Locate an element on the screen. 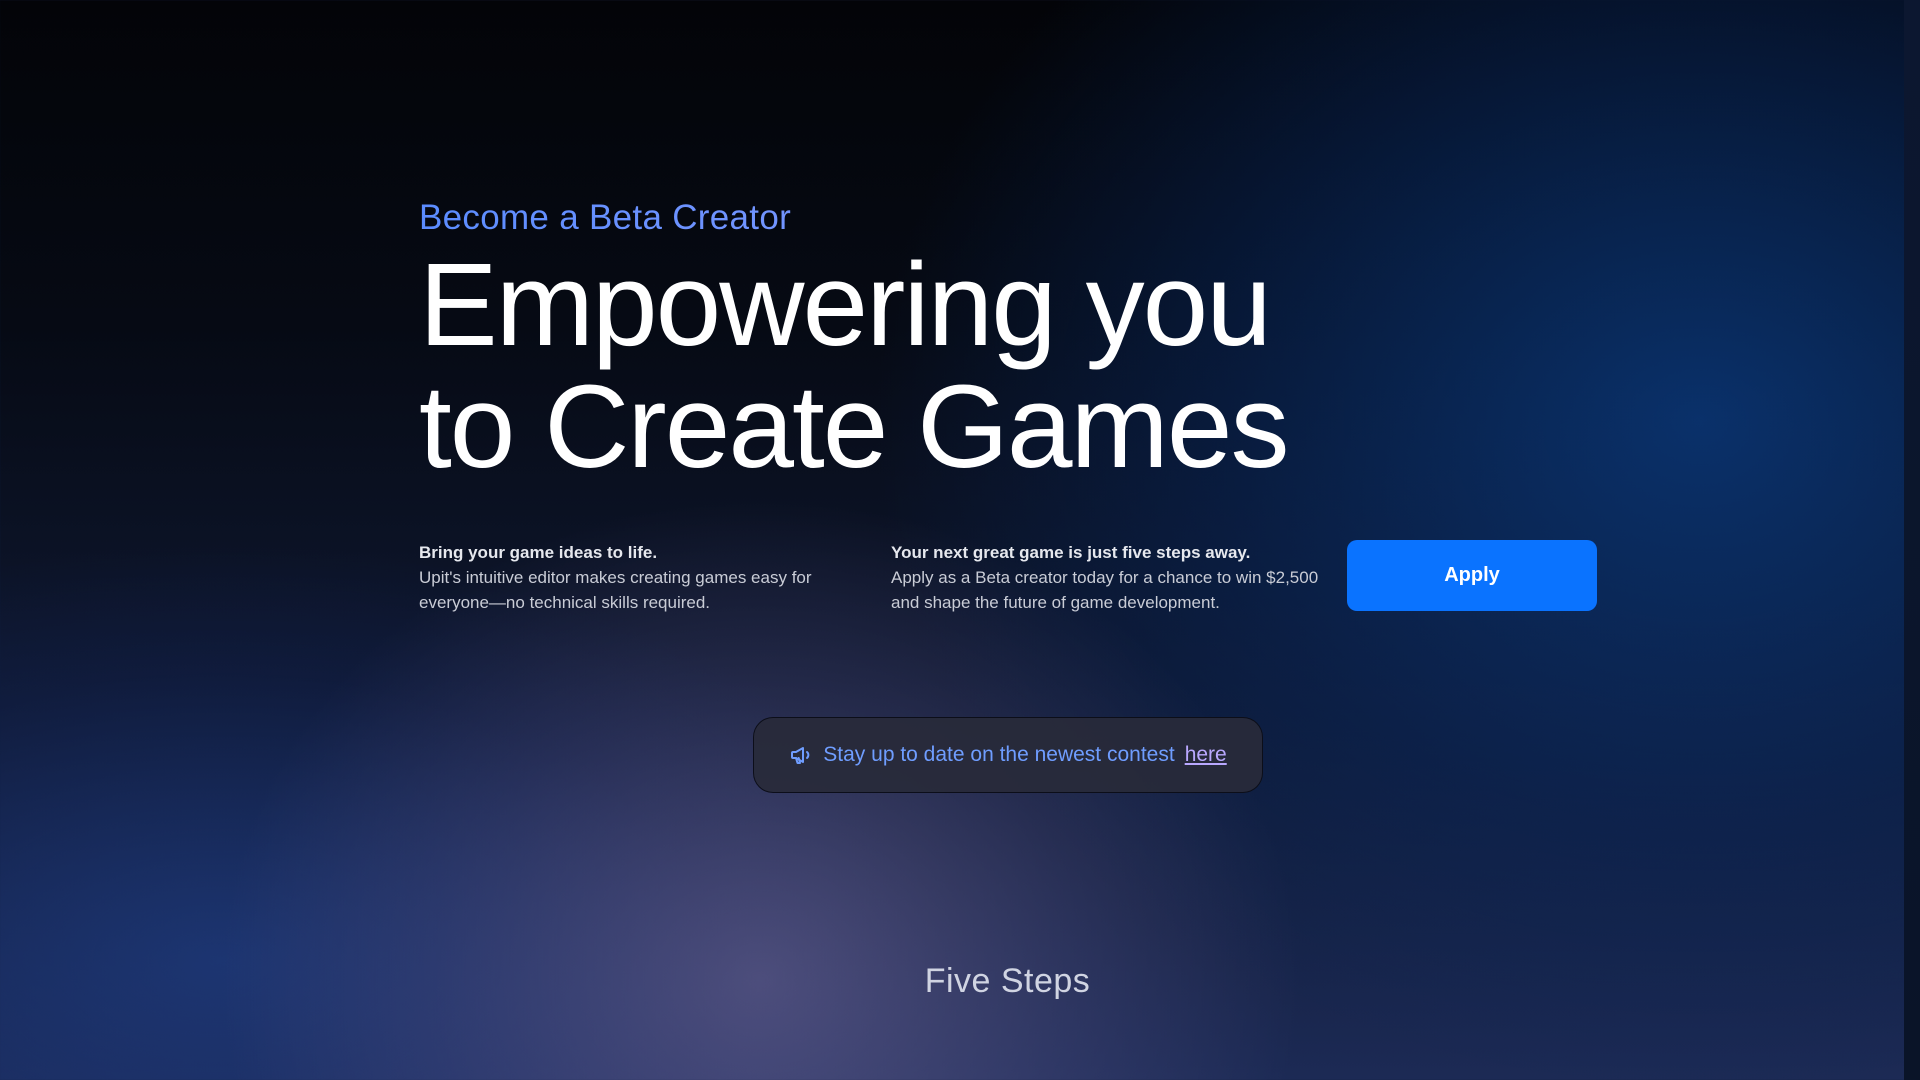 Image resolution: width=1920 pixels, height=1080 pixels. hero-headline-line-1: Empowering you is located at coordinates (845, 305).